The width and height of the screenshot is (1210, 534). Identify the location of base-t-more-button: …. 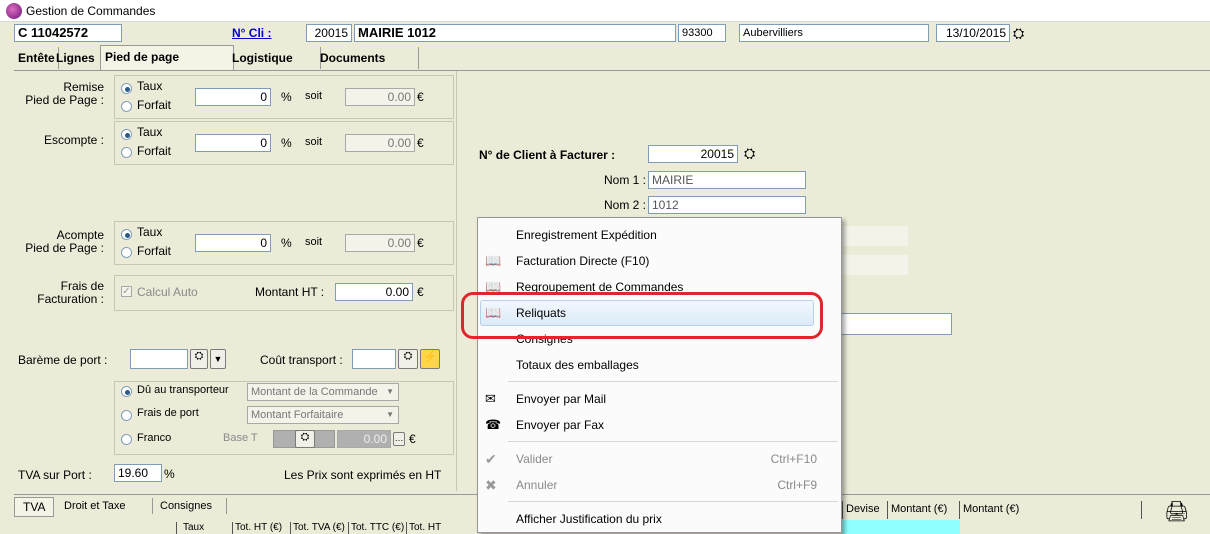
(399, 439).